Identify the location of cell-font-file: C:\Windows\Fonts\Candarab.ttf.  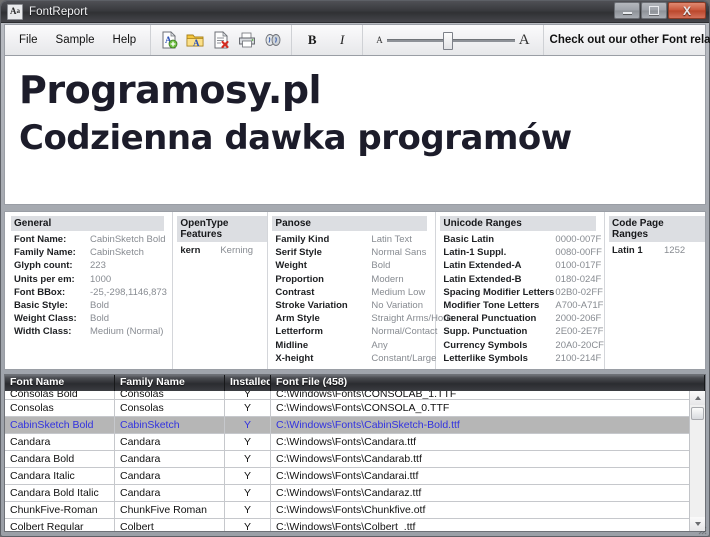
(488, 459).